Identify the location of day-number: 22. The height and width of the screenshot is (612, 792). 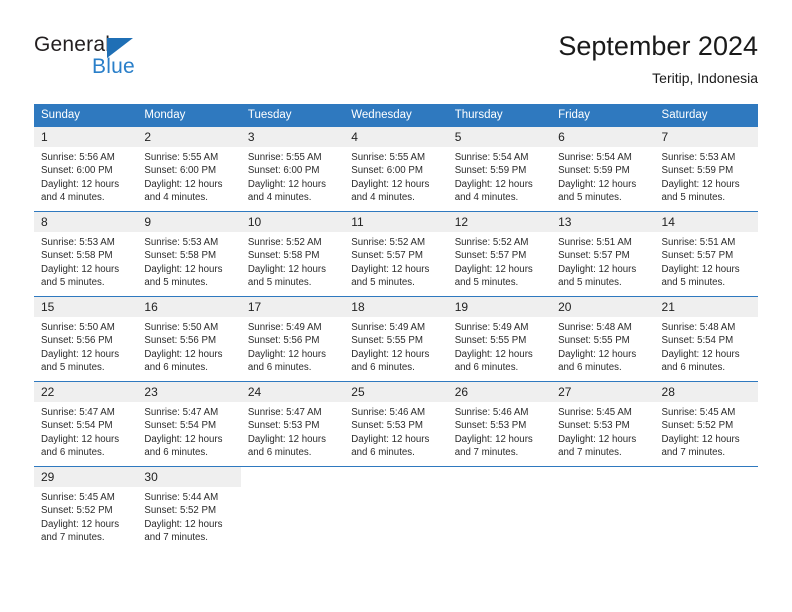
(86, 392).